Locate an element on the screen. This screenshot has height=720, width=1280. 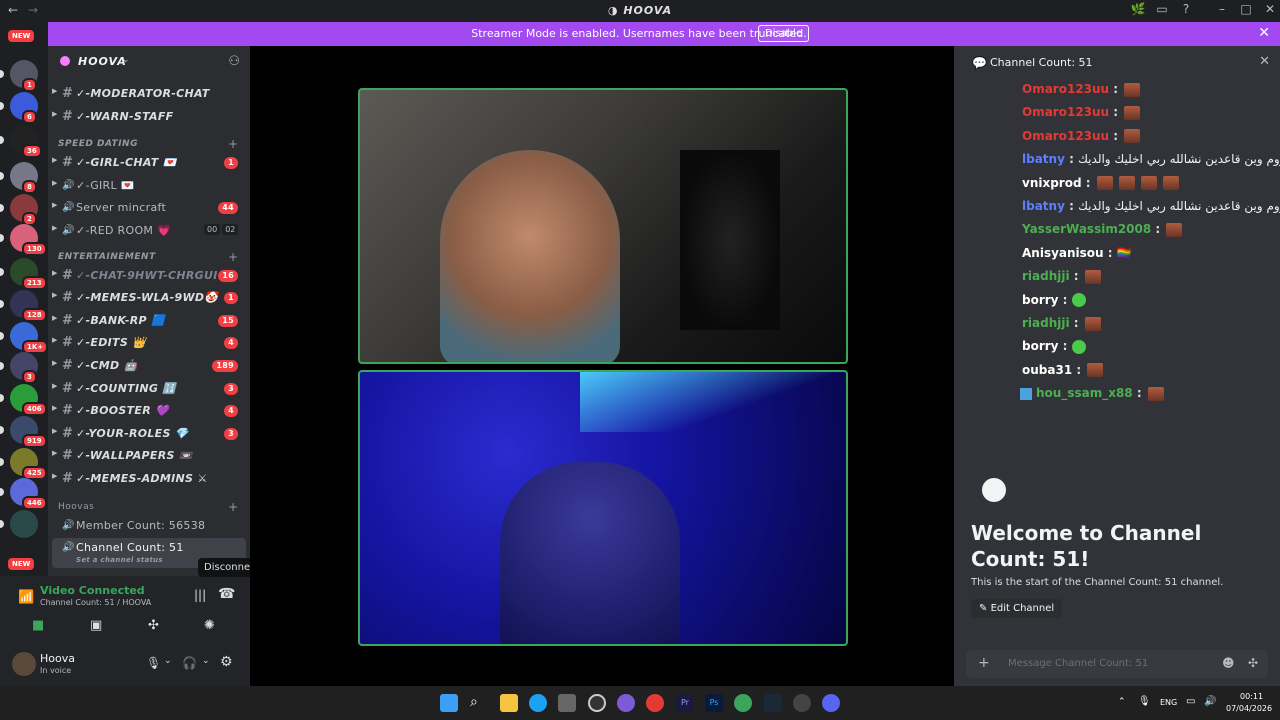
edit-channel-button: ✎ Edit Channel is located at coordinates (1017, 608).